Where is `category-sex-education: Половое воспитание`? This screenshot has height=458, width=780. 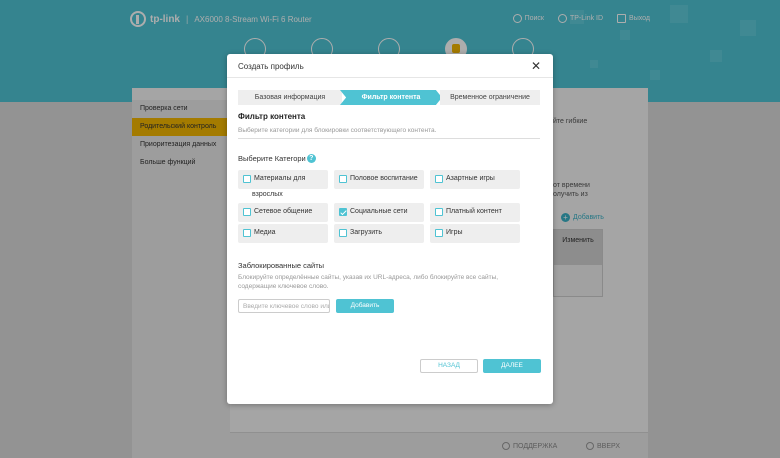 category-sex-education: Половое воспитание is located at coordinates (379, 179).